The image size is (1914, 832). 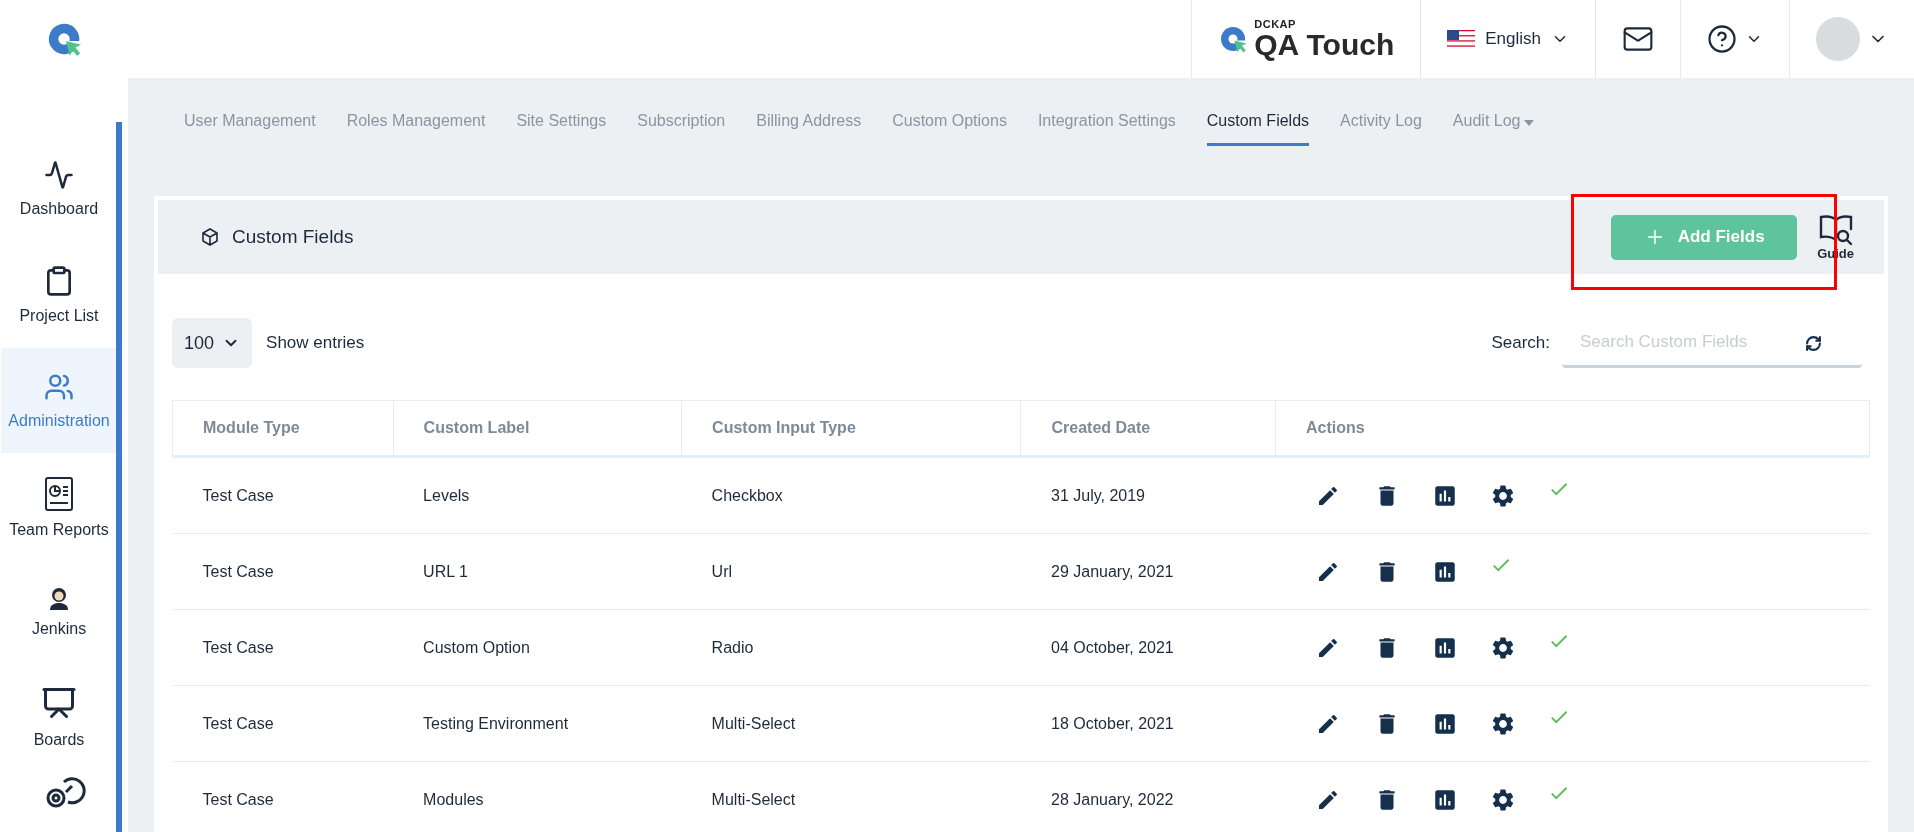 What do you see at coordinates (1148, 571) in the screenshot?
I see `table-cell: 29 January, 2021` at bounding box center [1148, 571].